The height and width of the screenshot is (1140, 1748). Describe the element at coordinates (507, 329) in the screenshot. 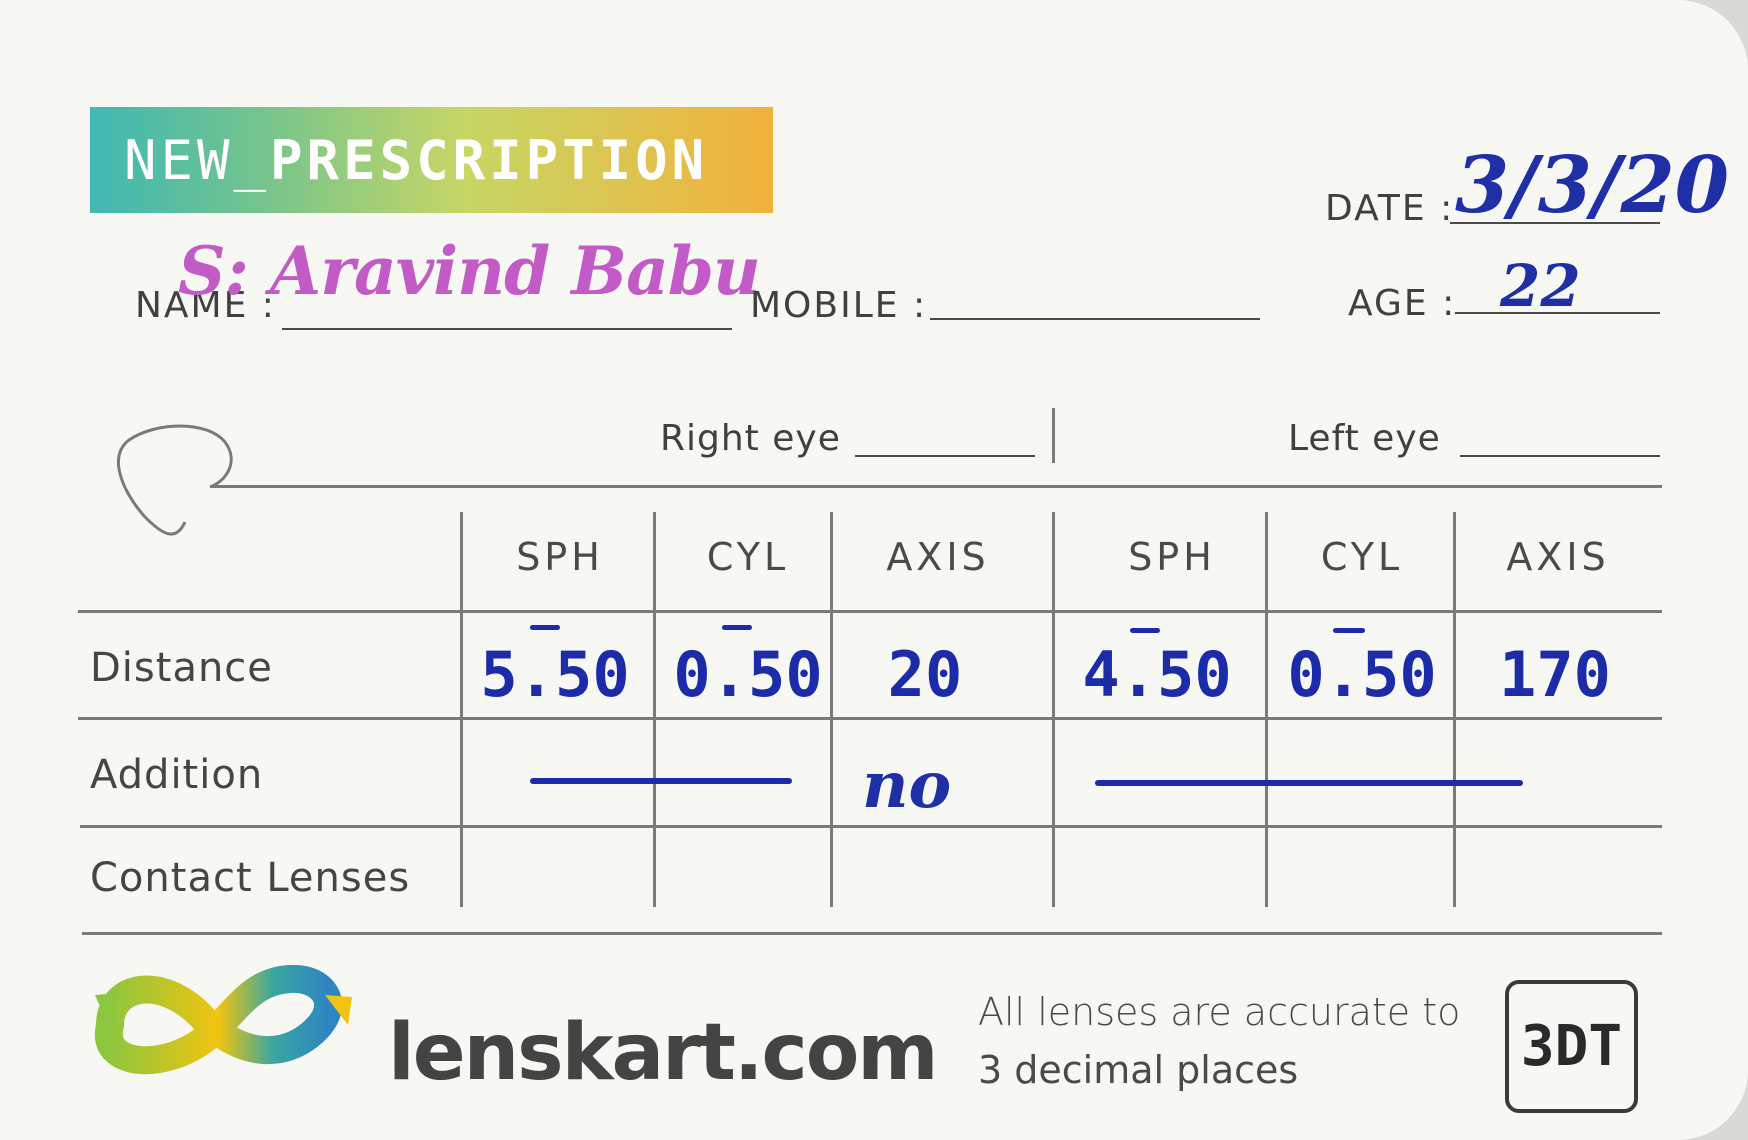

I see `name-underline` at that location.